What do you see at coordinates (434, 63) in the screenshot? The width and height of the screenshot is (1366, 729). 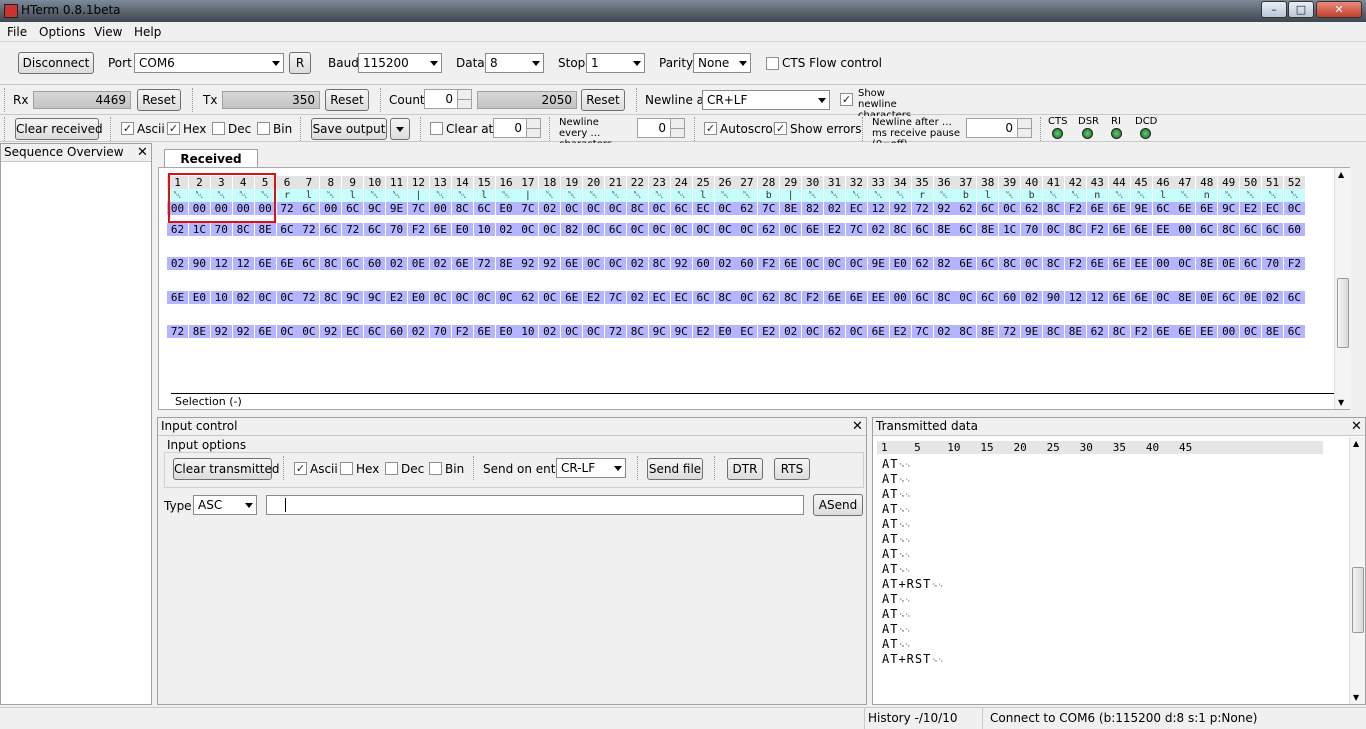 I see `chevron-down-icon` at bounding box center [434, 63].